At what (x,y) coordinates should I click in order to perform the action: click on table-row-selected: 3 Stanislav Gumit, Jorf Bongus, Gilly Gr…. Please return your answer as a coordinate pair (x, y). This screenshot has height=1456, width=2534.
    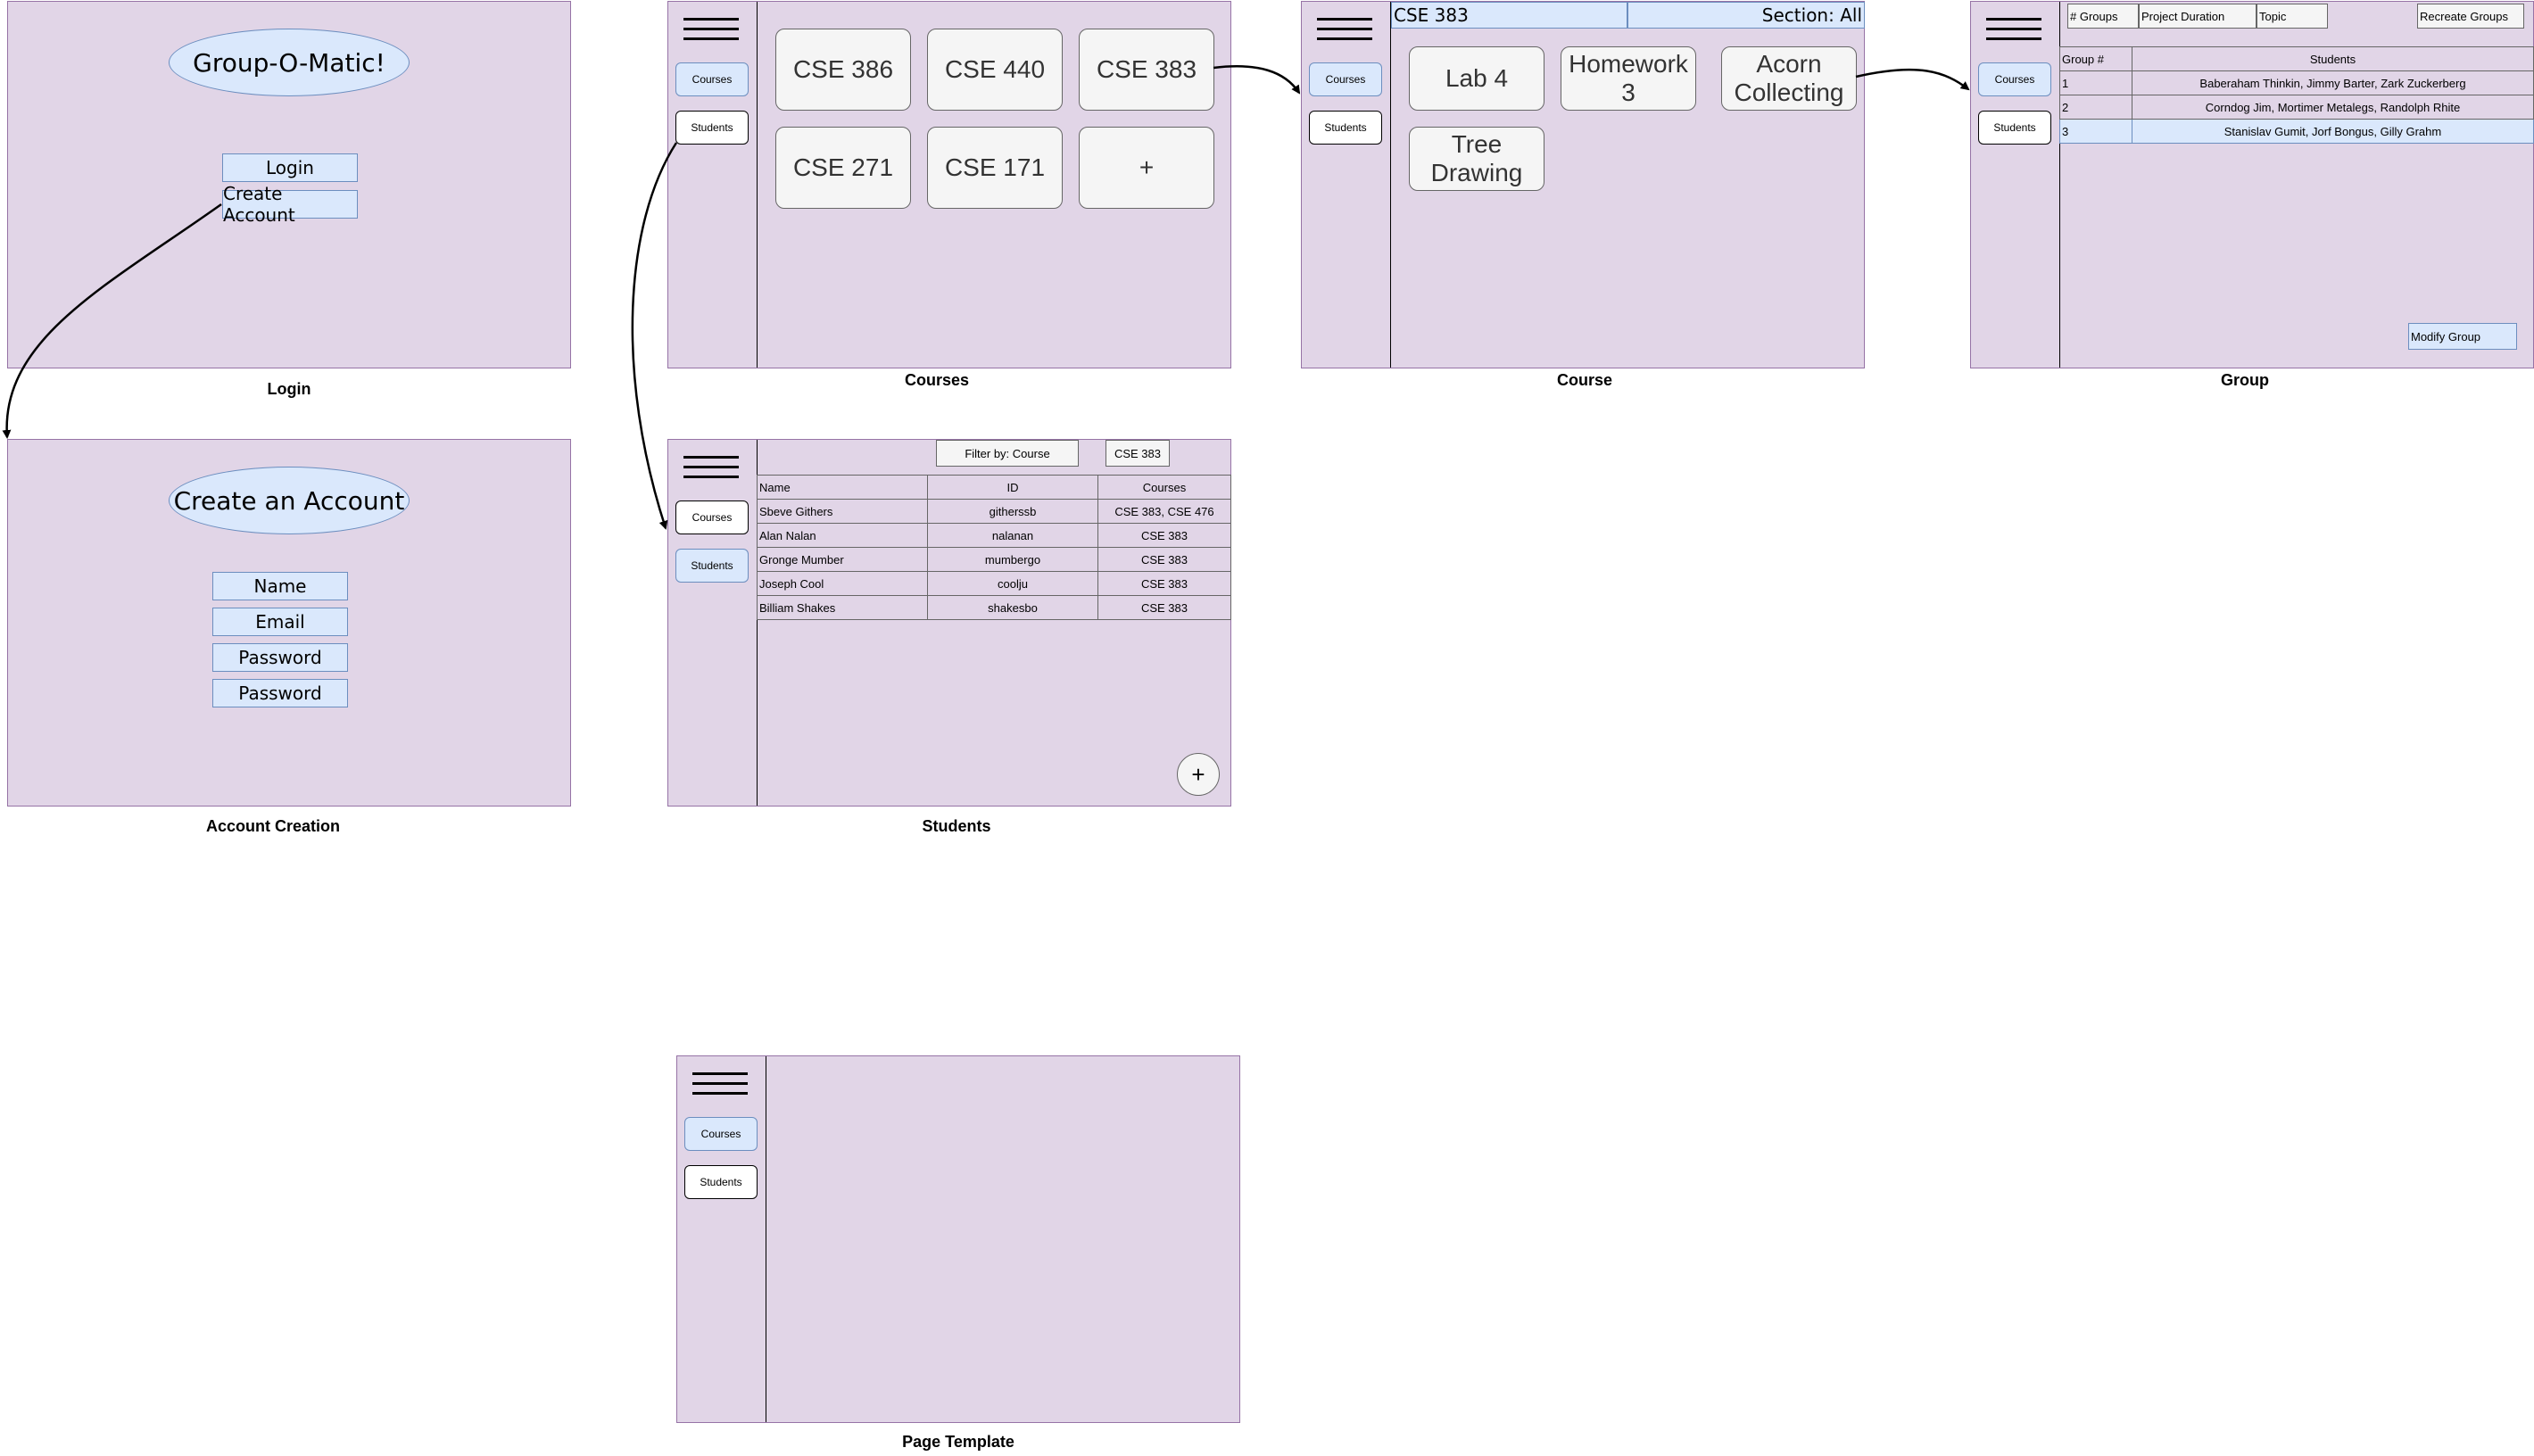
    Looking at the image, I should click on (2296, 132).